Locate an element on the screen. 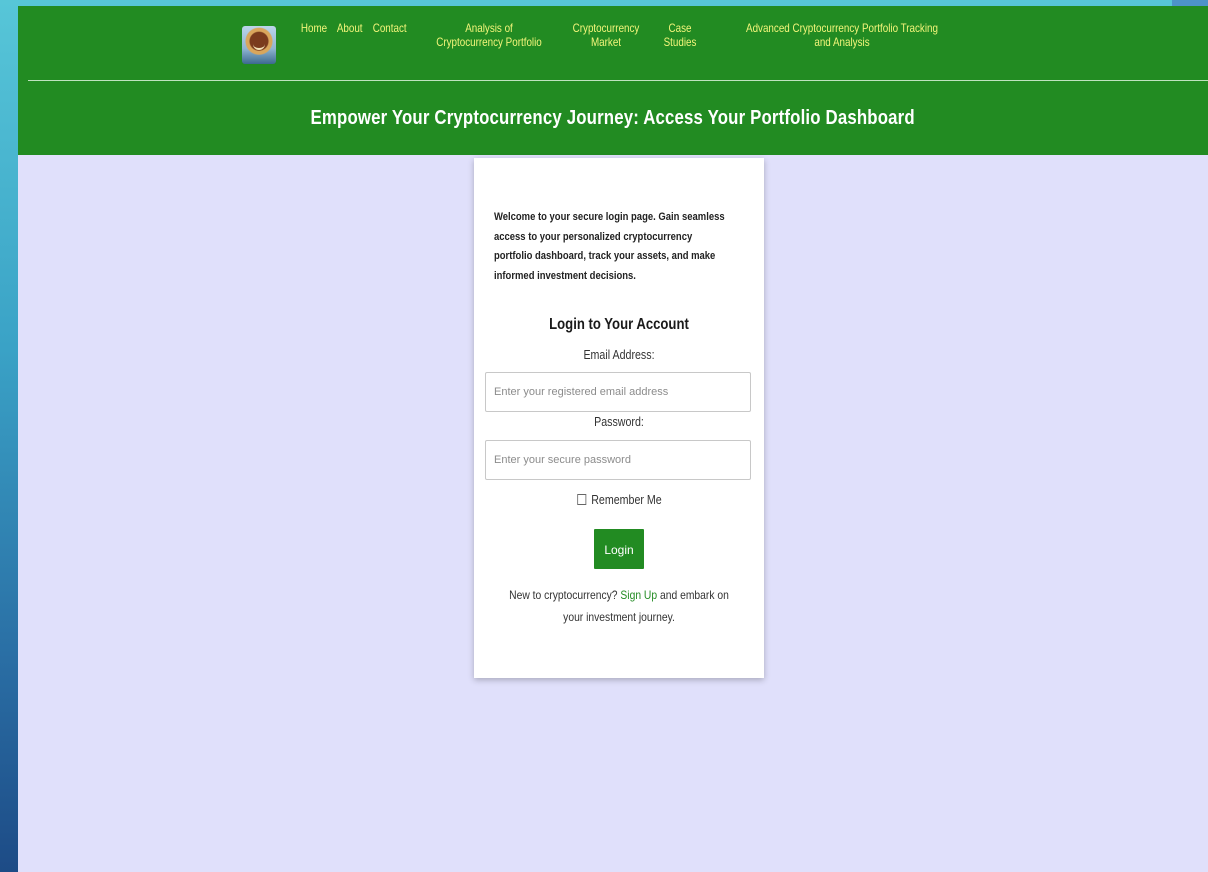 The width and height of the screenshot is (1208, 872). remember-me-control: Remember Me is located at coordinates (618, 499).